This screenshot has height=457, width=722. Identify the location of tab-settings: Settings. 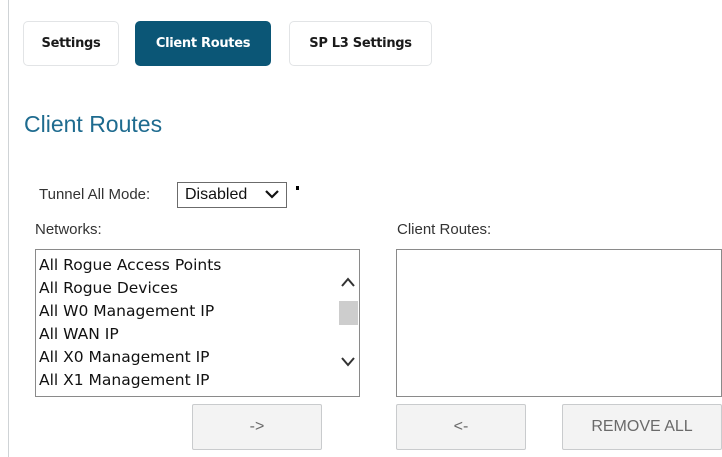
(71, 43).